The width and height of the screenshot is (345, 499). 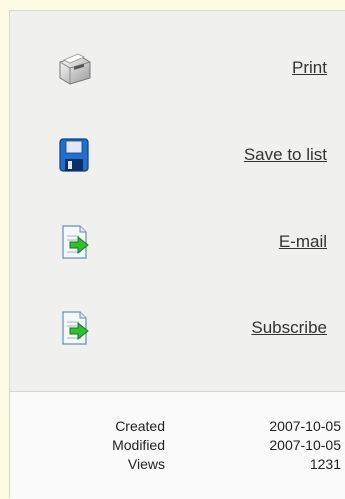 What do you see at coordinates (177, 73) in the screenshot?
I see `print-action: Print` at bounding box center [177, 73].